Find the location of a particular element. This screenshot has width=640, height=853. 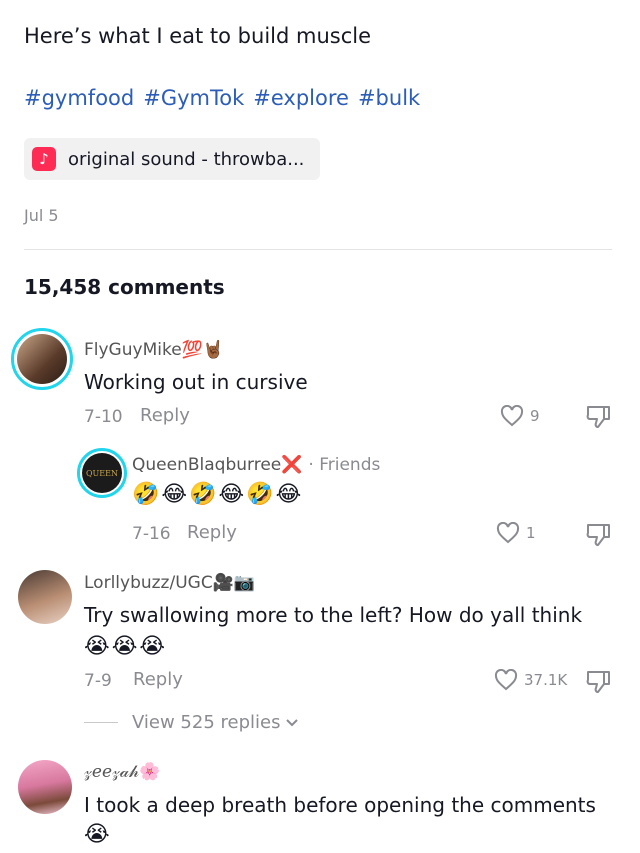

chevron-down-icon is located at coordinates (292, 722).